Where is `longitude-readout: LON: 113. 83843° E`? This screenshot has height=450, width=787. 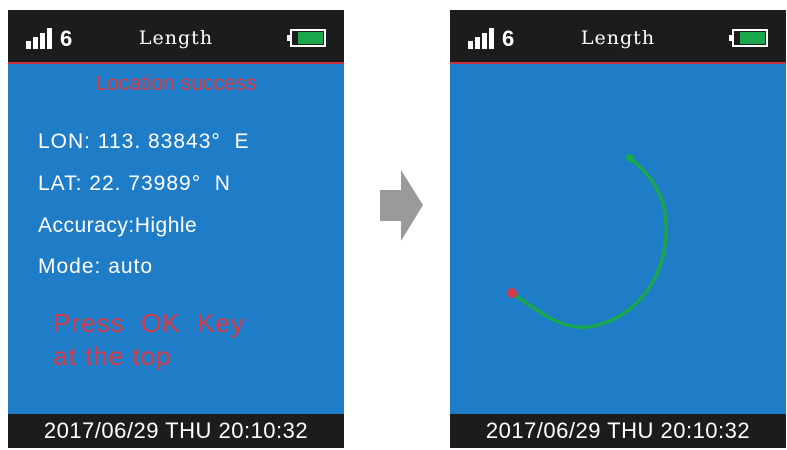
longitude-readout: LON: 113. 83843° E is located at coordinates (144, 141).